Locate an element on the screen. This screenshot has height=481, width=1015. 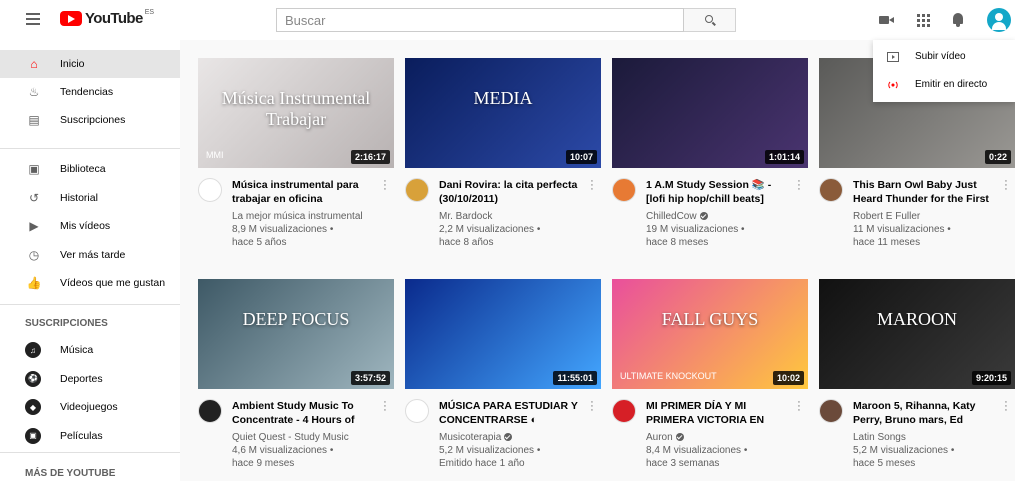
sidebar-item-trending: ♨ Tendencias is located at coordinates (90, 92).